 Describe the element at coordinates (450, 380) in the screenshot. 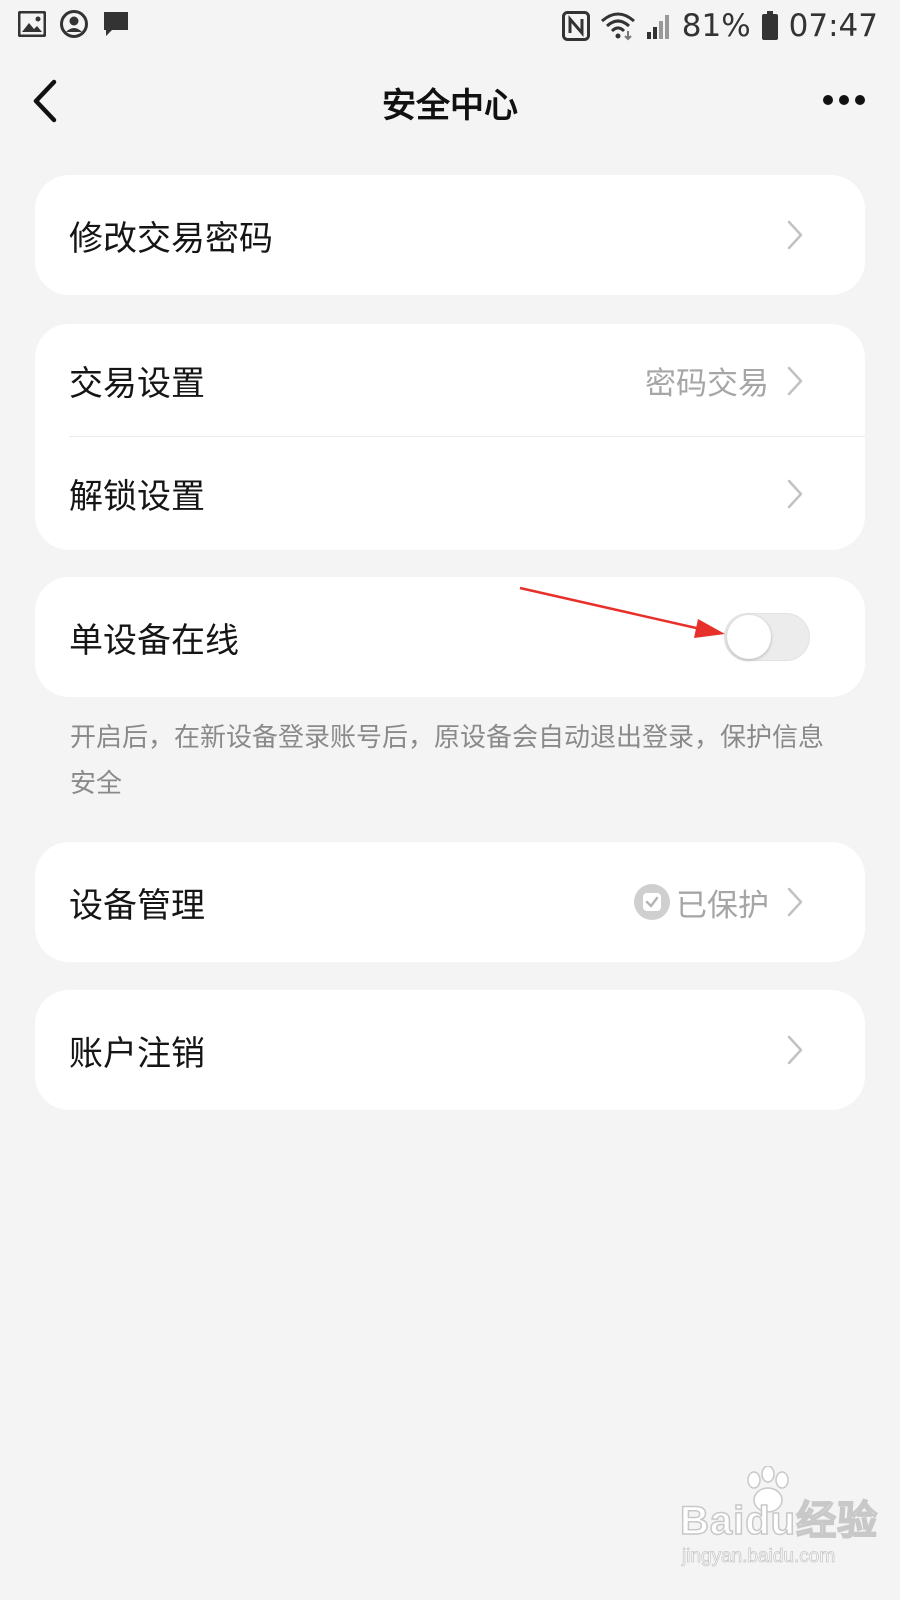

I see `trade-settings-row: 交易设置 密码交易` at that location.